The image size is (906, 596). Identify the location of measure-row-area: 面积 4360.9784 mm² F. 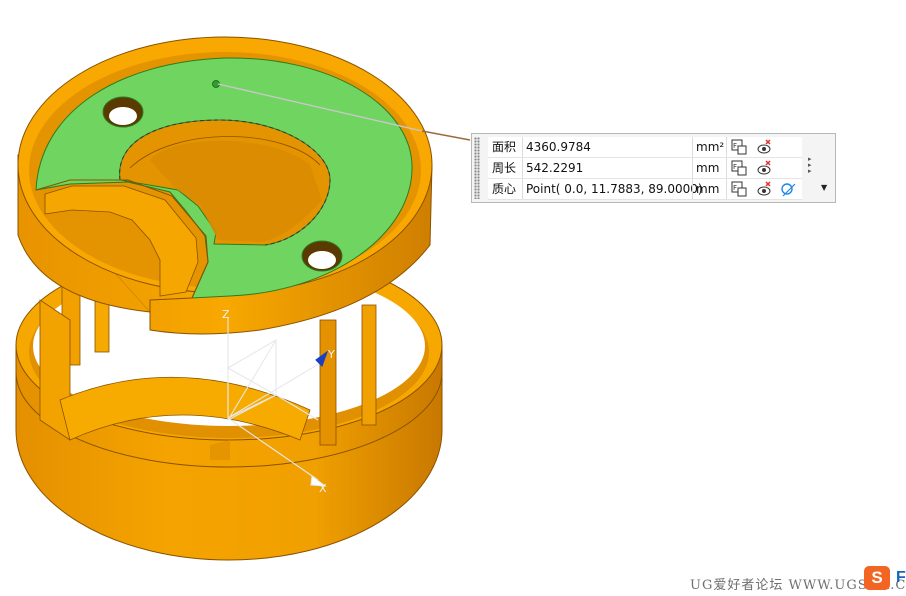
(645, 147).